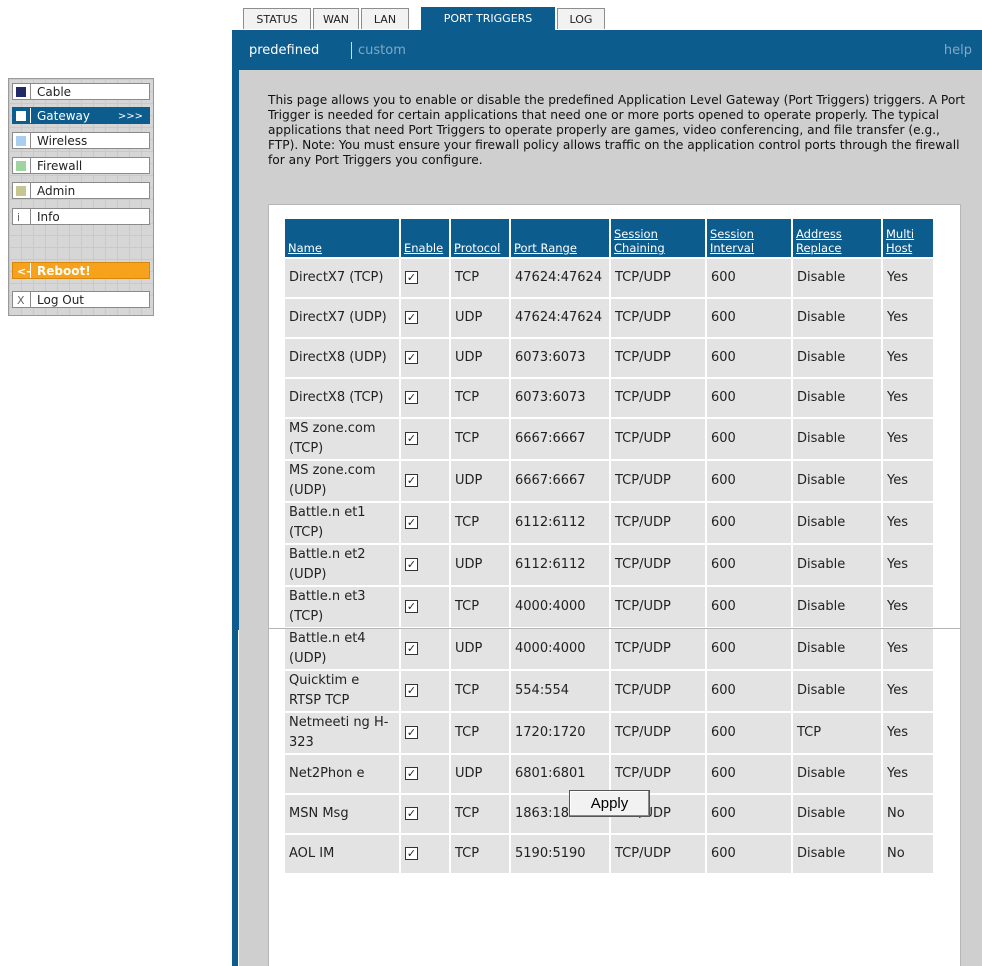  I want to click on subnav-predefined: predefined, so click(284, 50).